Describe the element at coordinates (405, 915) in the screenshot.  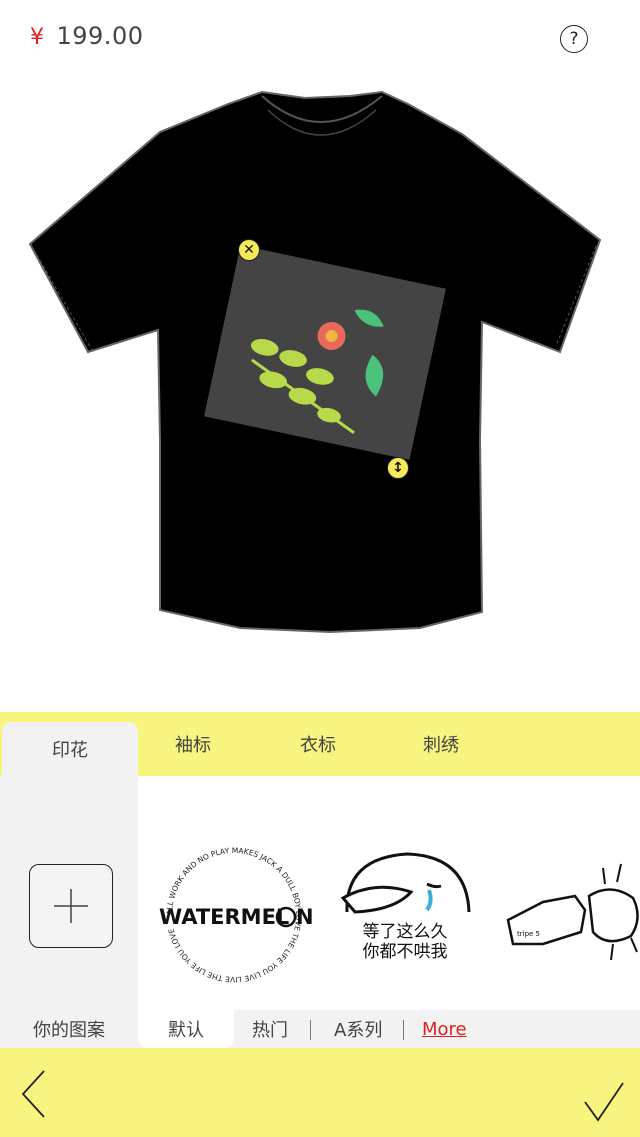
I see `pattern-thumb-sticker: 等了这么久 你都不哄我` at that location.